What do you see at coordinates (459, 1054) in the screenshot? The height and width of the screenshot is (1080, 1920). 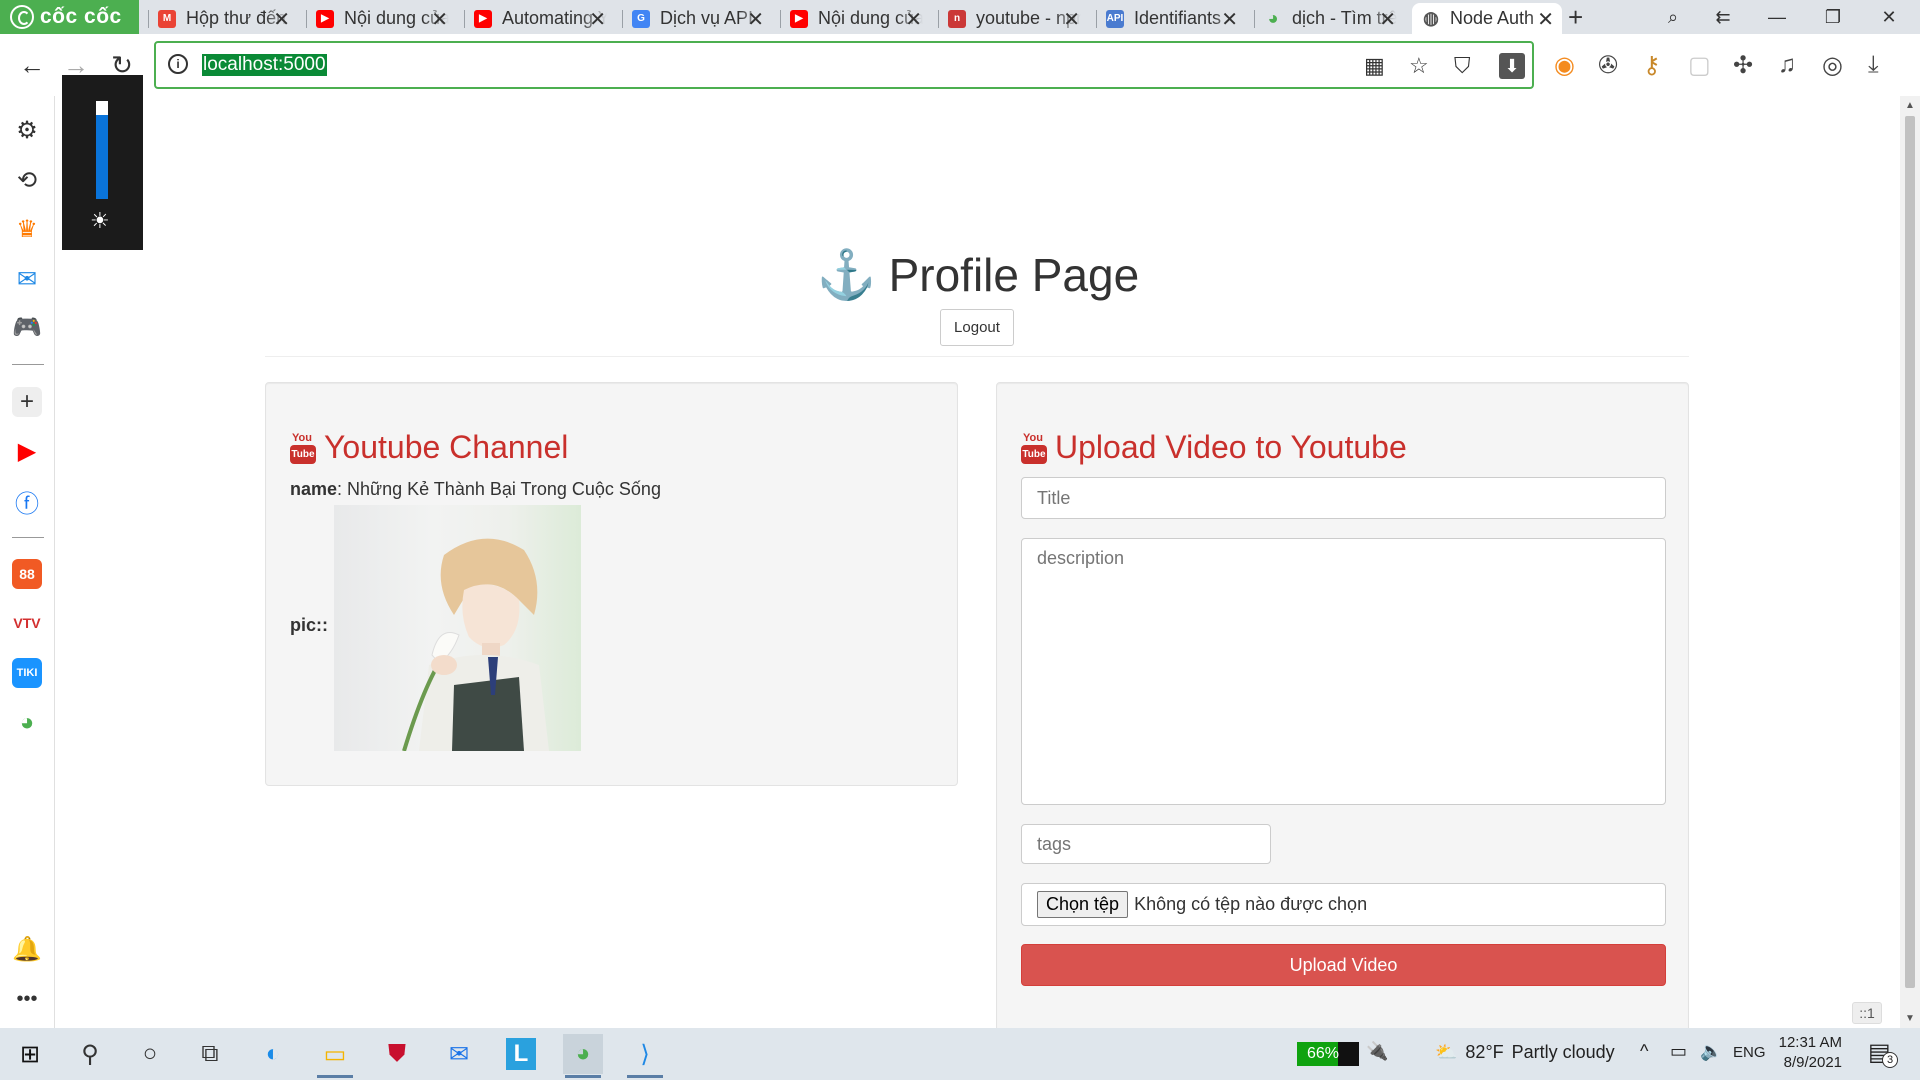 I see `mail-icon: ✉` at bounding box center [459, 1054].